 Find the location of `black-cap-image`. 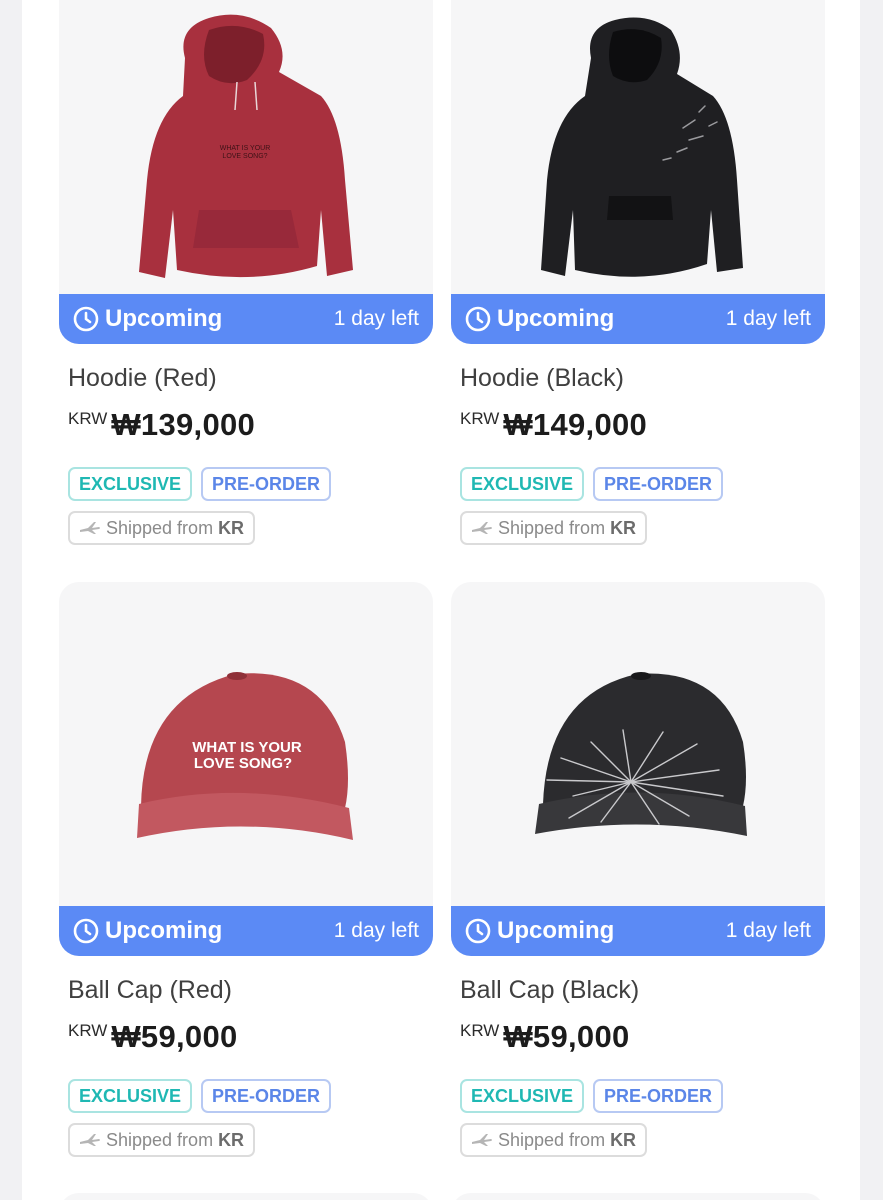

black-cap-image is located at coordinates (641, 754).